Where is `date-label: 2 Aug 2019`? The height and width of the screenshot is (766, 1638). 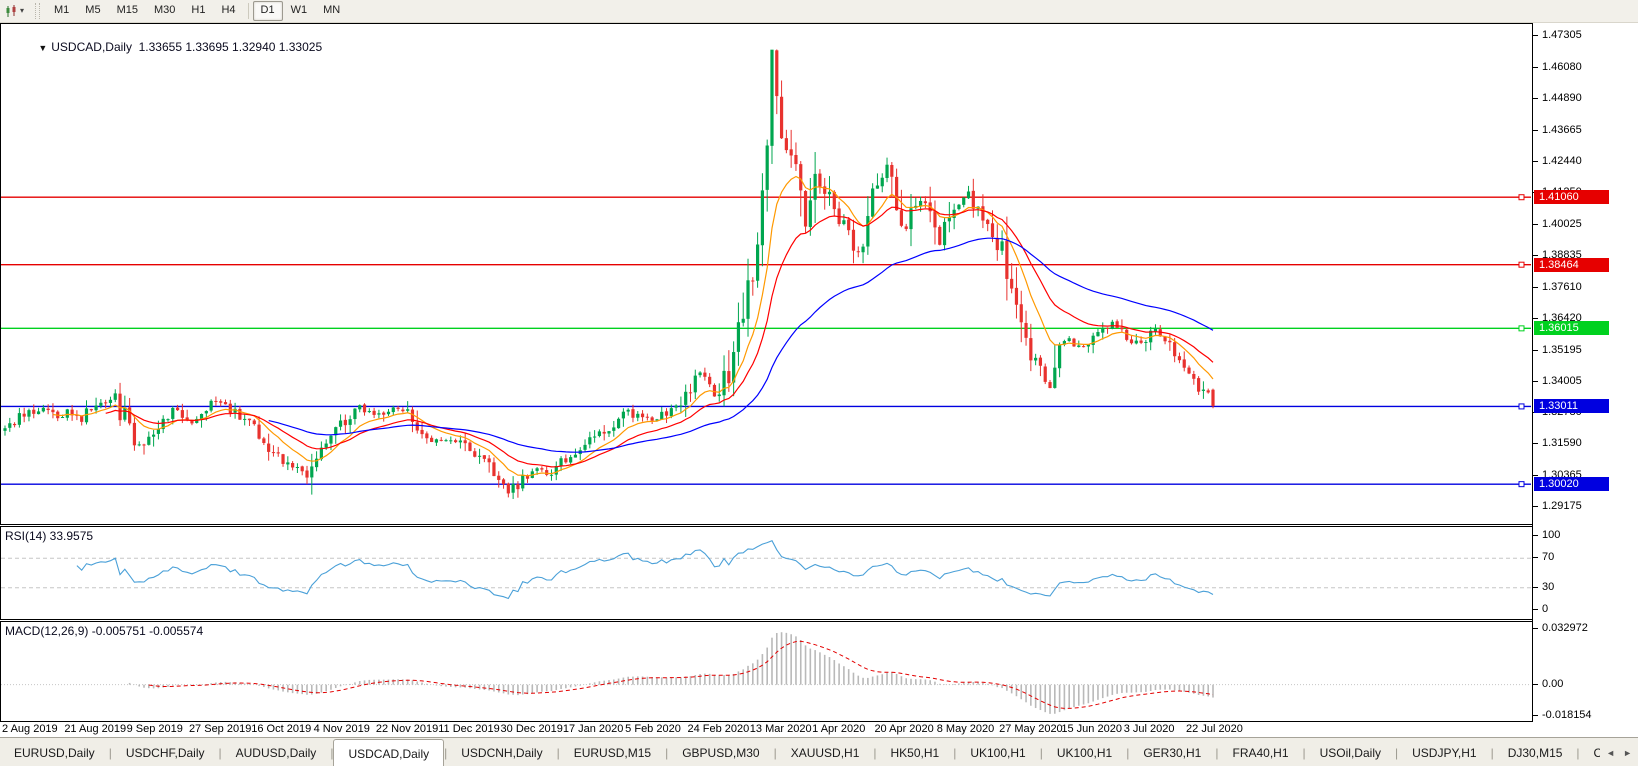
date-label: 2 Aug 2019 is located at coordinates (30, 729).